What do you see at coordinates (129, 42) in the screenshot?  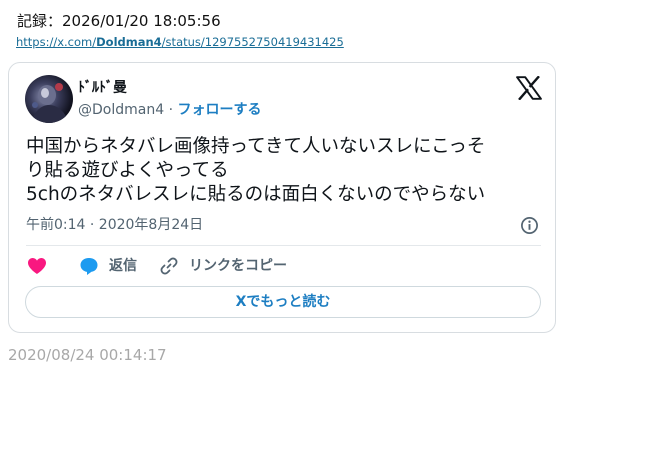 I see `source-url-user: Doldman4` at bounding box center [129, 42].